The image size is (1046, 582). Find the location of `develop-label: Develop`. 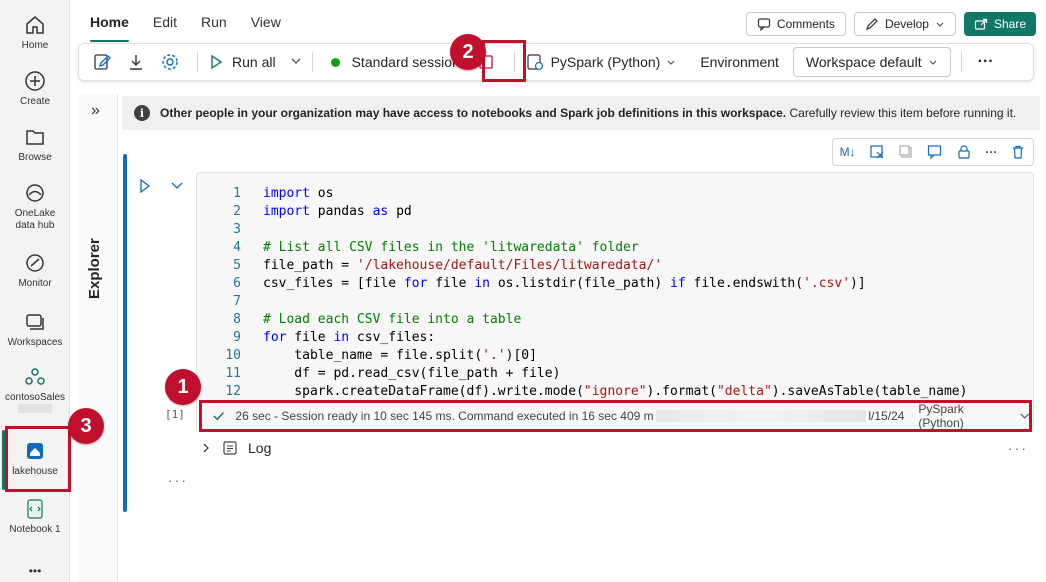

develop-label: Develop is located at coordinates (906, 24).